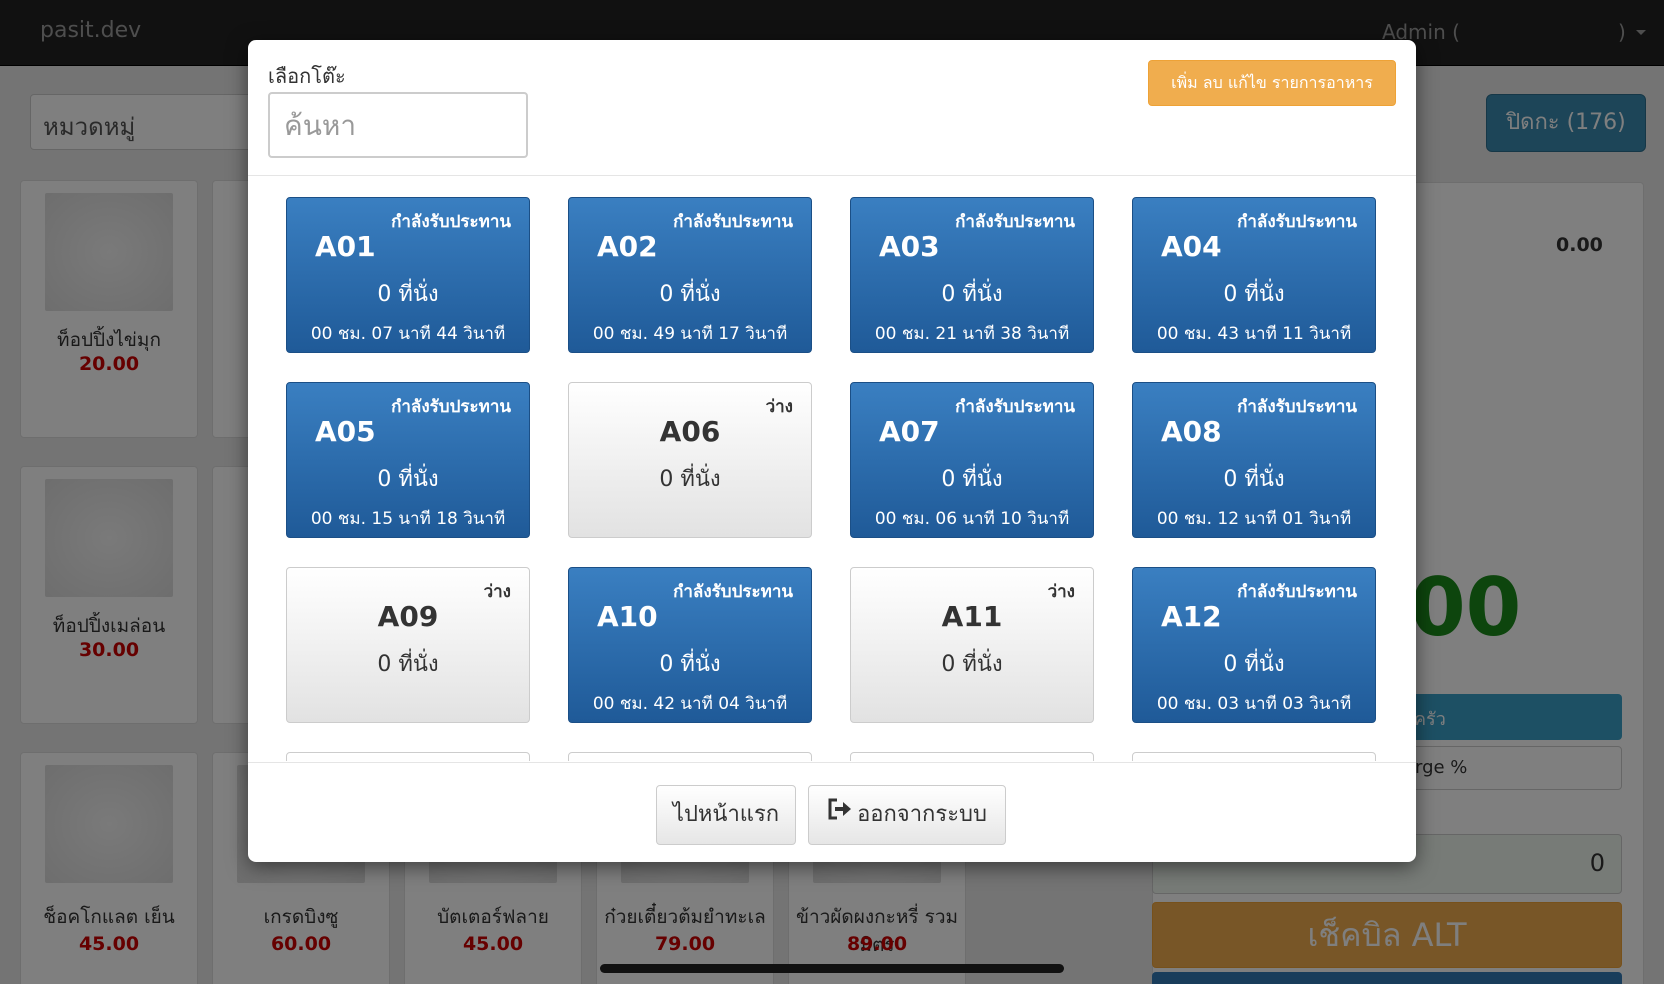 This screenshot has width=1664, height=984. I want to click on table-duration: 00 ชม. 43 นาที 11 วินาที, so click(1254, 334).